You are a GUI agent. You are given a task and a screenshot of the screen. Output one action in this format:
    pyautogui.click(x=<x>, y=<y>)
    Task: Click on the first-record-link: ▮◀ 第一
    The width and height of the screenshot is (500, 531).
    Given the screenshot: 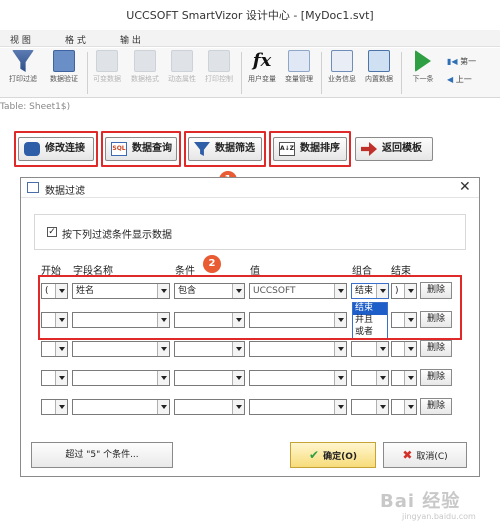 What is the action you would take?
    pyautogui.click(x=461, y=61)
    